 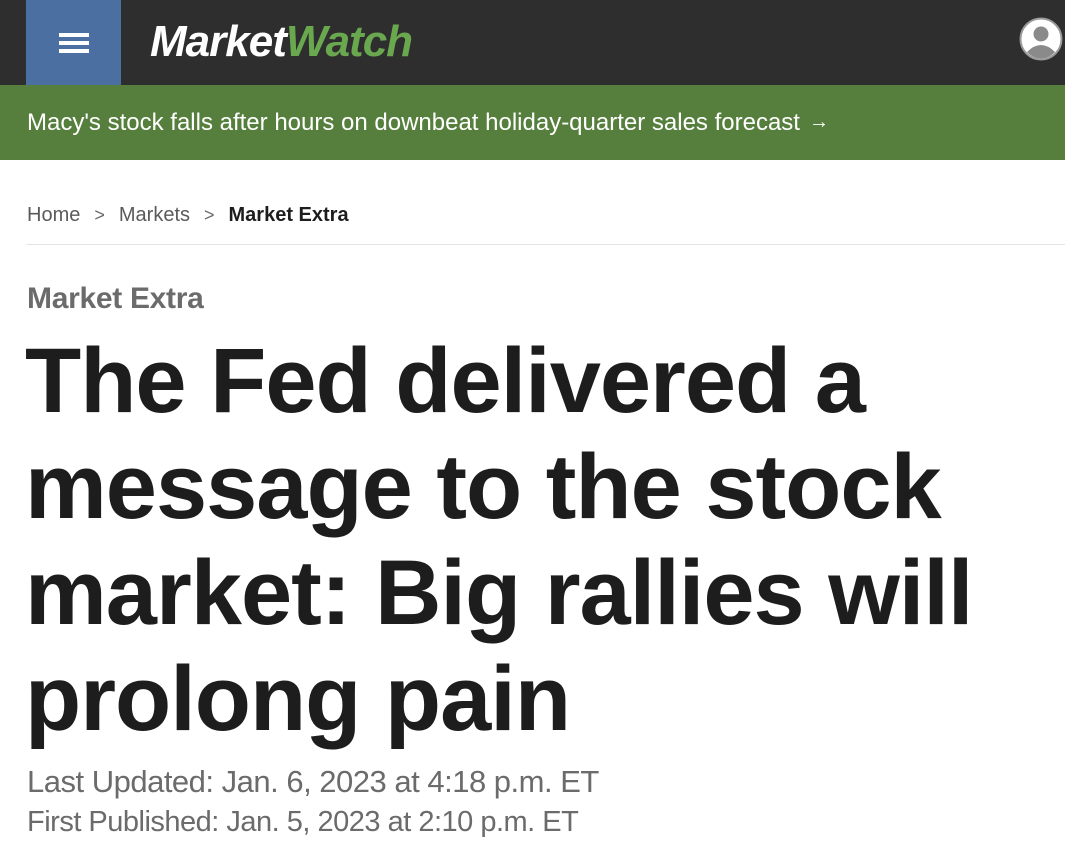 I want to click on marketwatch-logo: Market Watch, so click(x=281, y=42).